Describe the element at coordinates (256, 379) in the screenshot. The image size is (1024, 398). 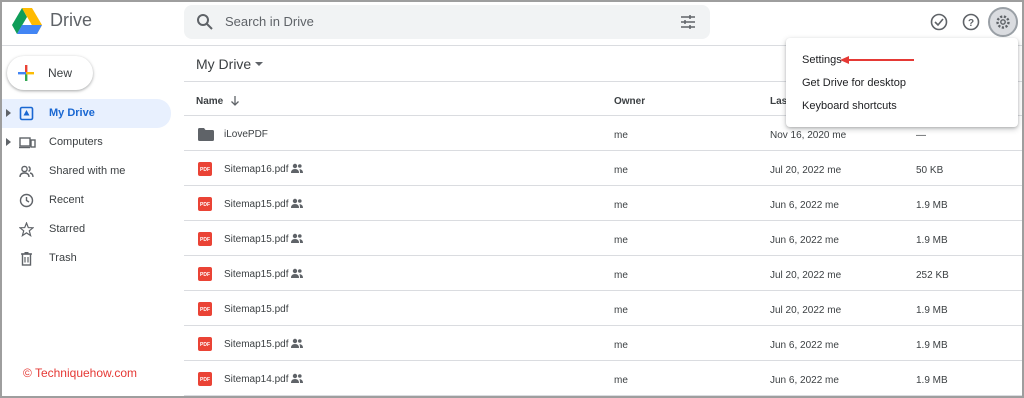
I see `file-name: Sitemap14.pdf` at that location.